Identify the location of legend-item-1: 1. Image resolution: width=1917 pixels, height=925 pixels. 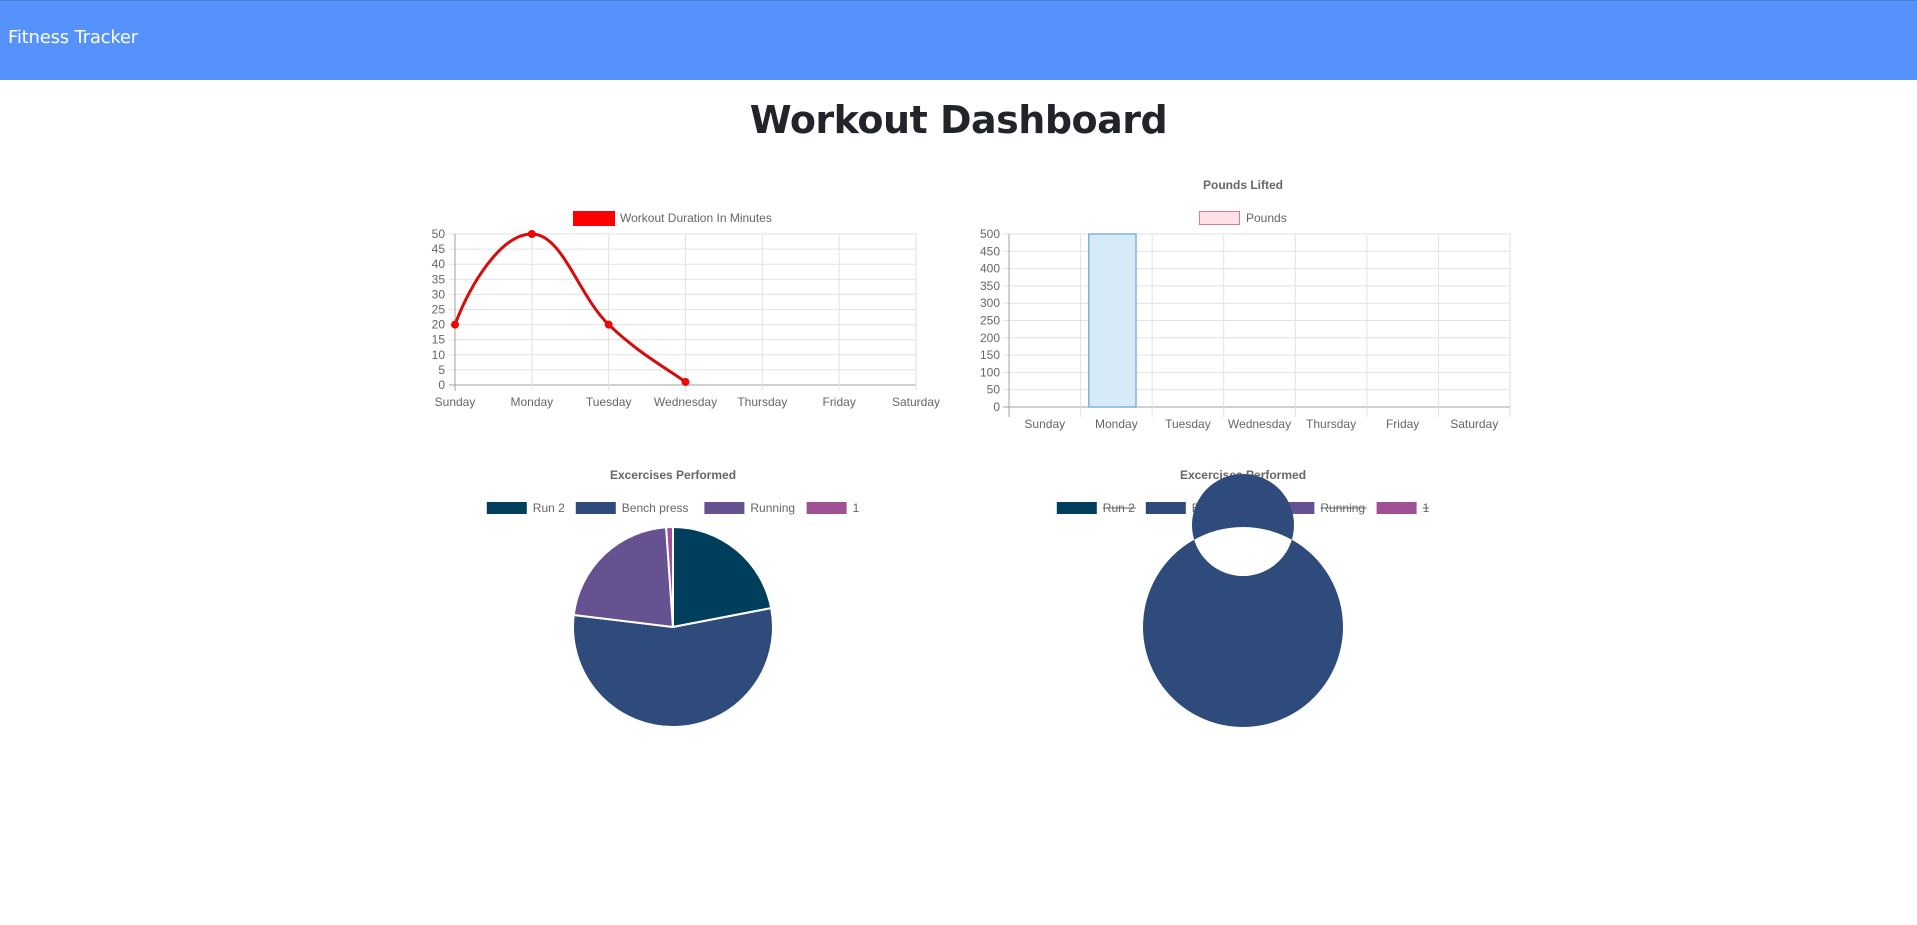
(1403, 508).